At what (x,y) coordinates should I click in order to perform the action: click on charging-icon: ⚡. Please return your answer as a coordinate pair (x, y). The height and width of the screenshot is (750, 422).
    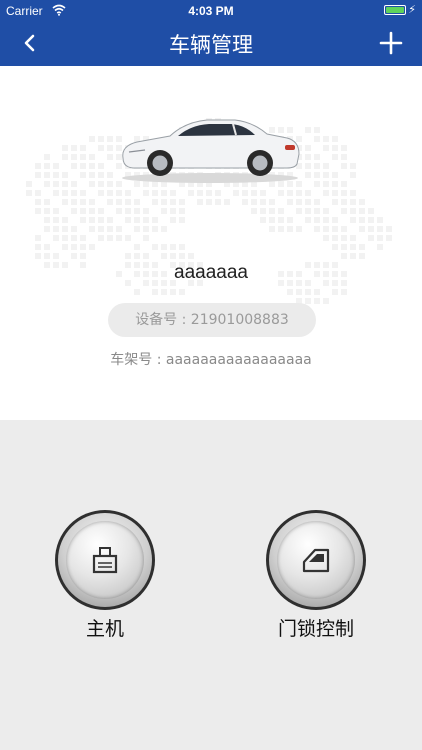
    Looking at the image, I should click on (412, 9).